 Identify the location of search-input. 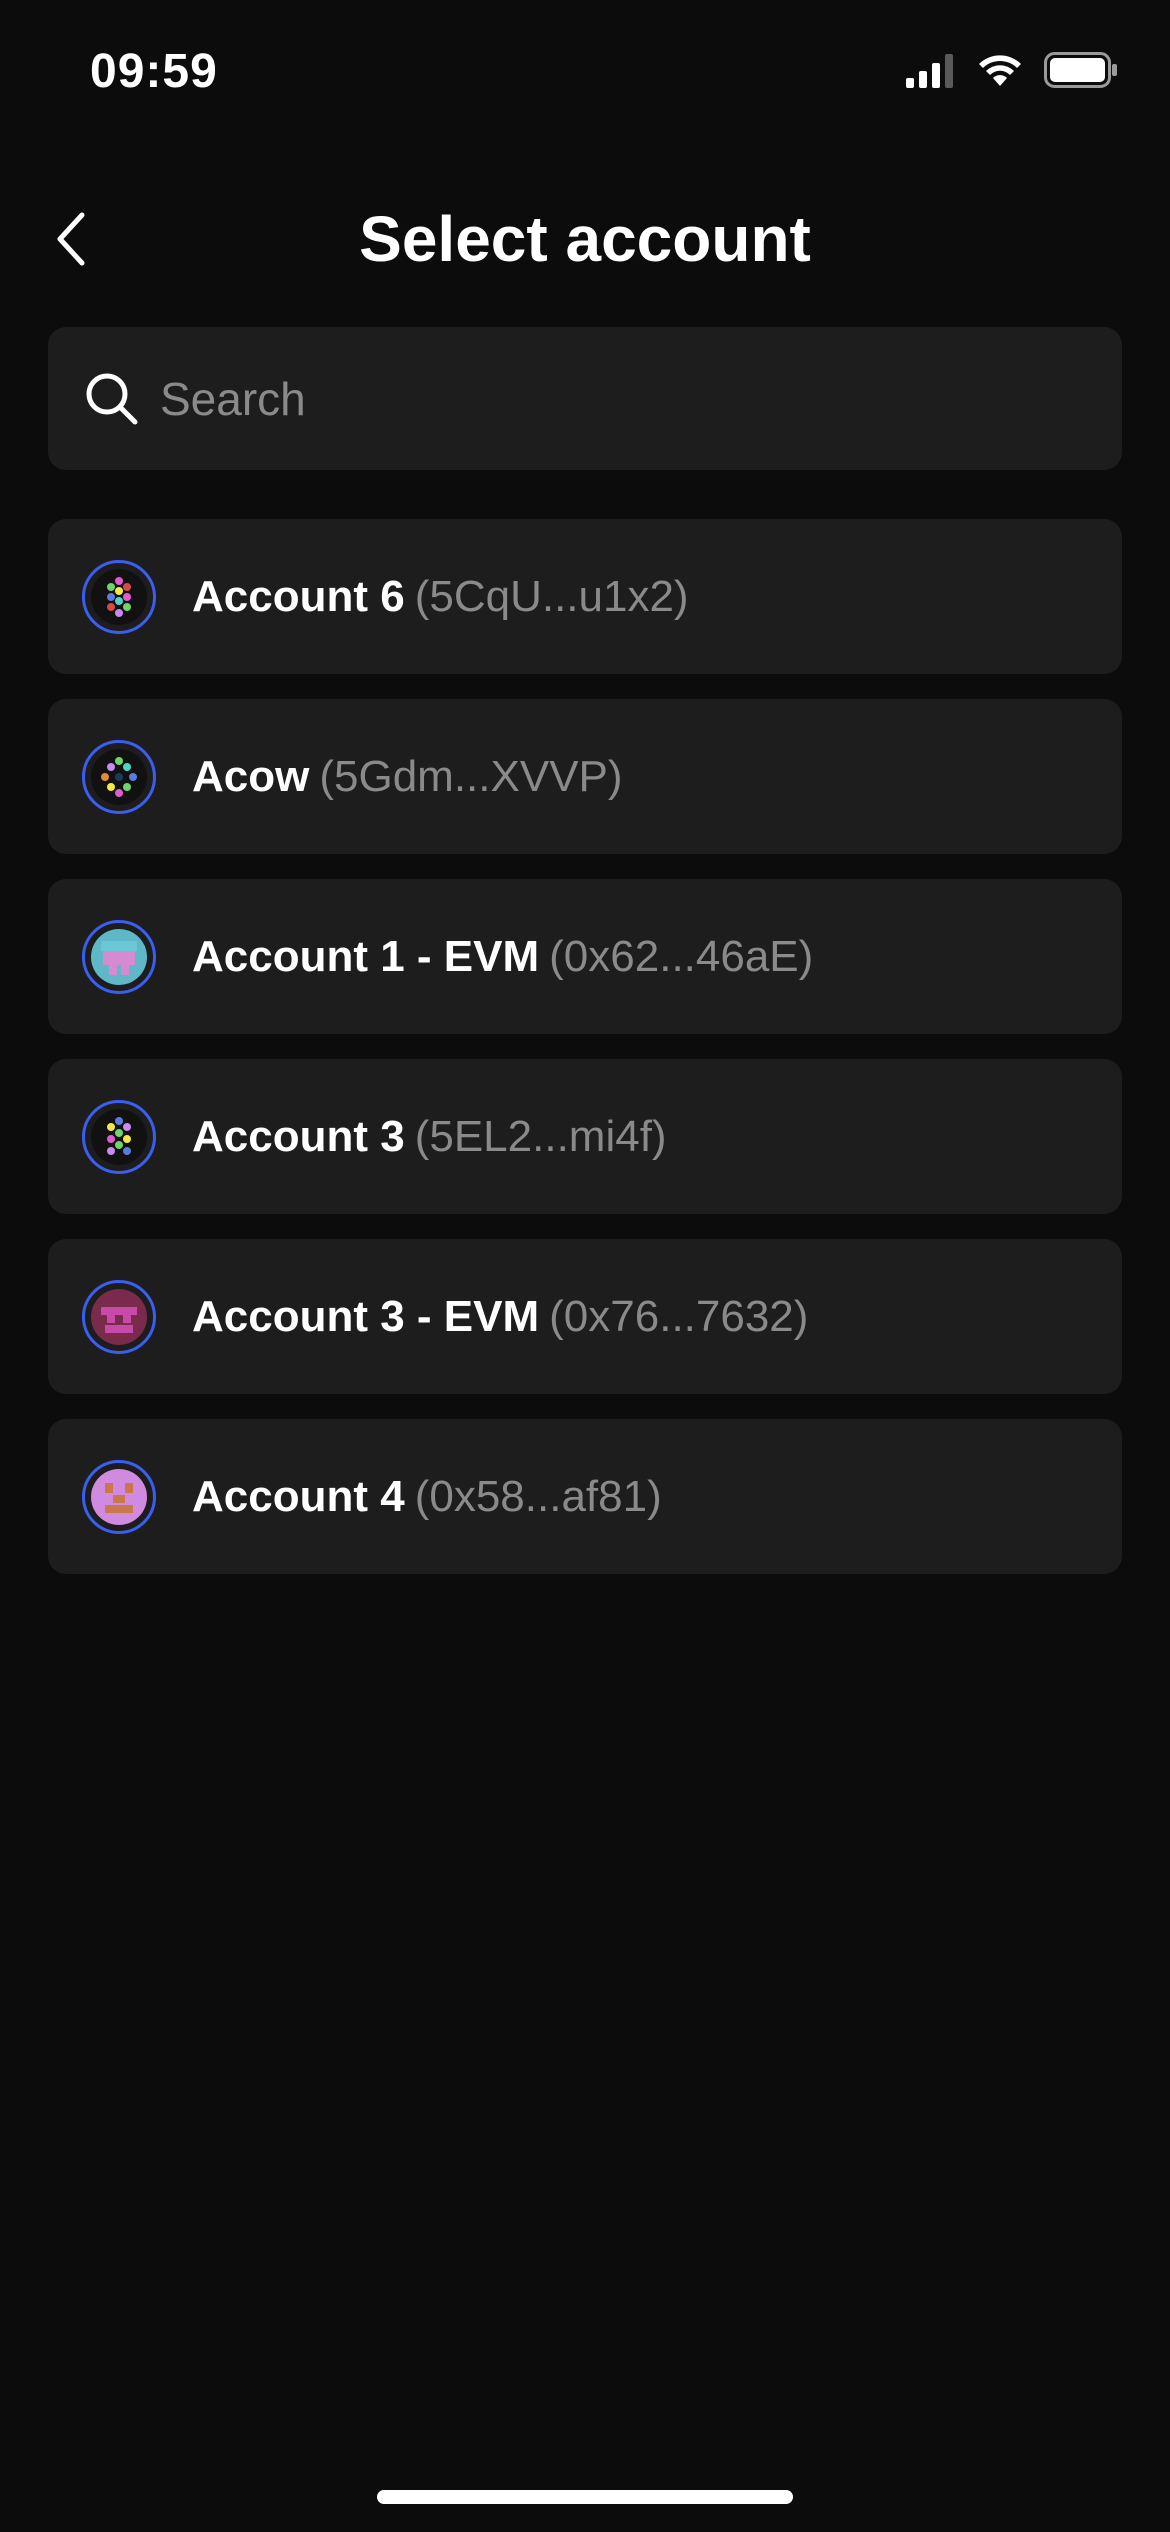
(641, 398).